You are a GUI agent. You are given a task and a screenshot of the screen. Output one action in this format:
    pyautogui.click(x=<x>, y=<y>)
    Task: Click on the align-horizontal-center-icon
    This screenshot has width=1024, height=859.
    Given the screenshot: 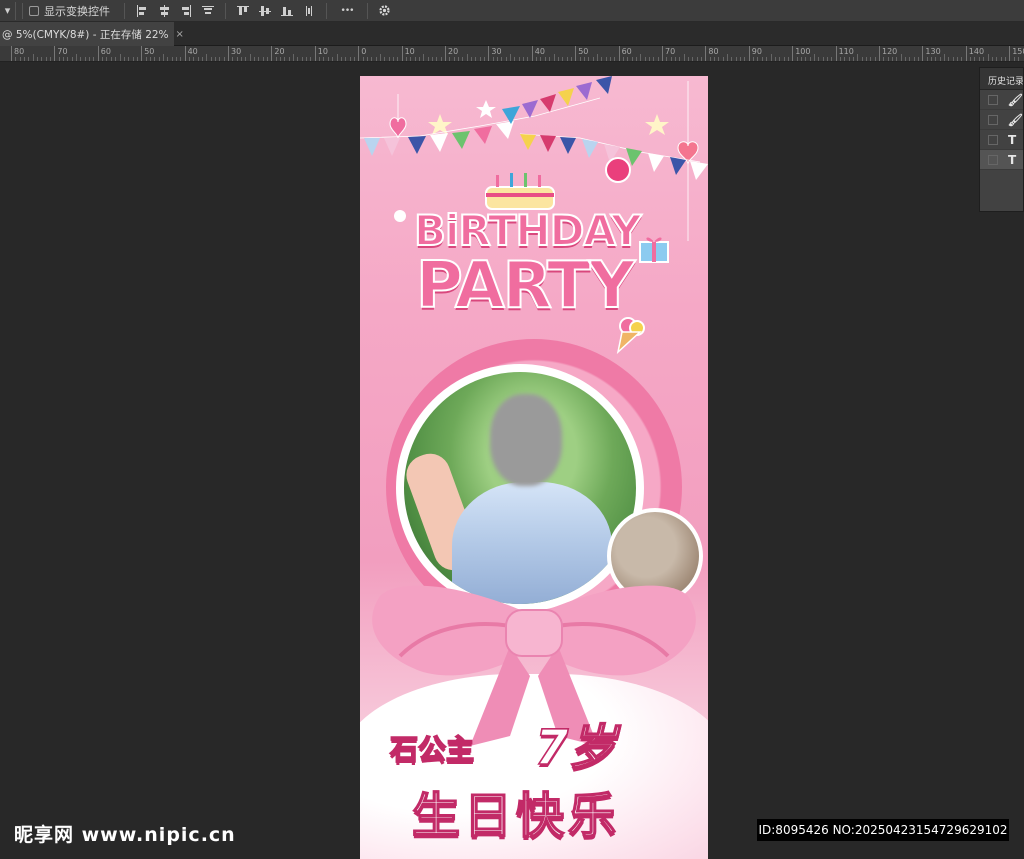 What is the action you would take?
    pyautogui.click(x=164, y=11)
    